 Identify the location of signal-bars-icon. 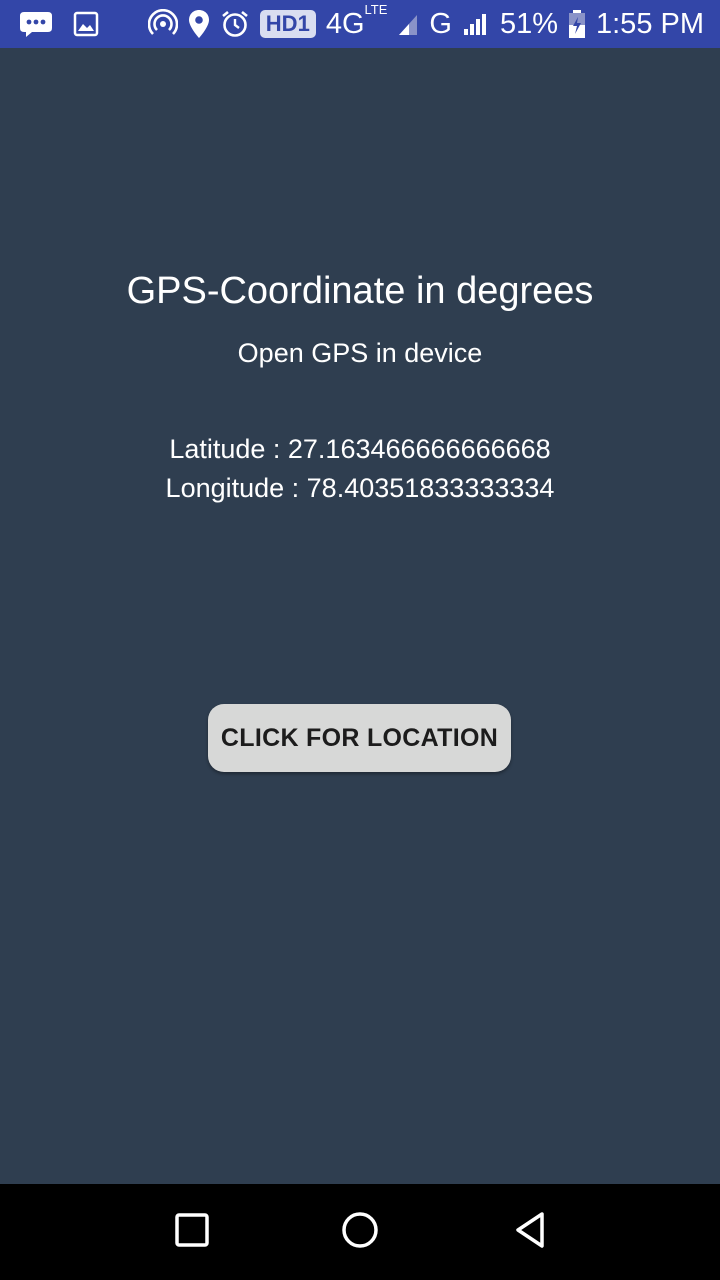
(476, 24).